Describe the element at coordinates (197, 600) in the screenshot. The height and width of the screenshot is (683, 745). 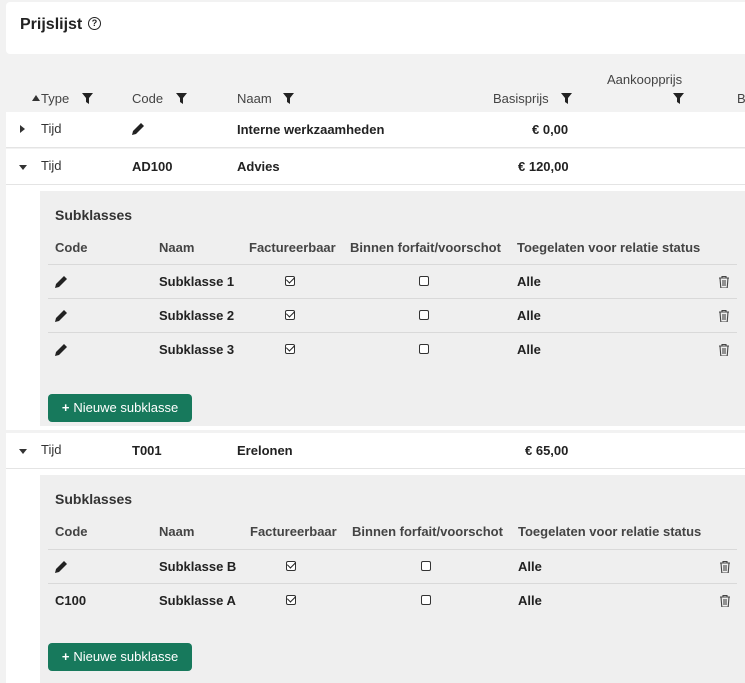
I see `subklasse-naam: Subklasse A` at that location.